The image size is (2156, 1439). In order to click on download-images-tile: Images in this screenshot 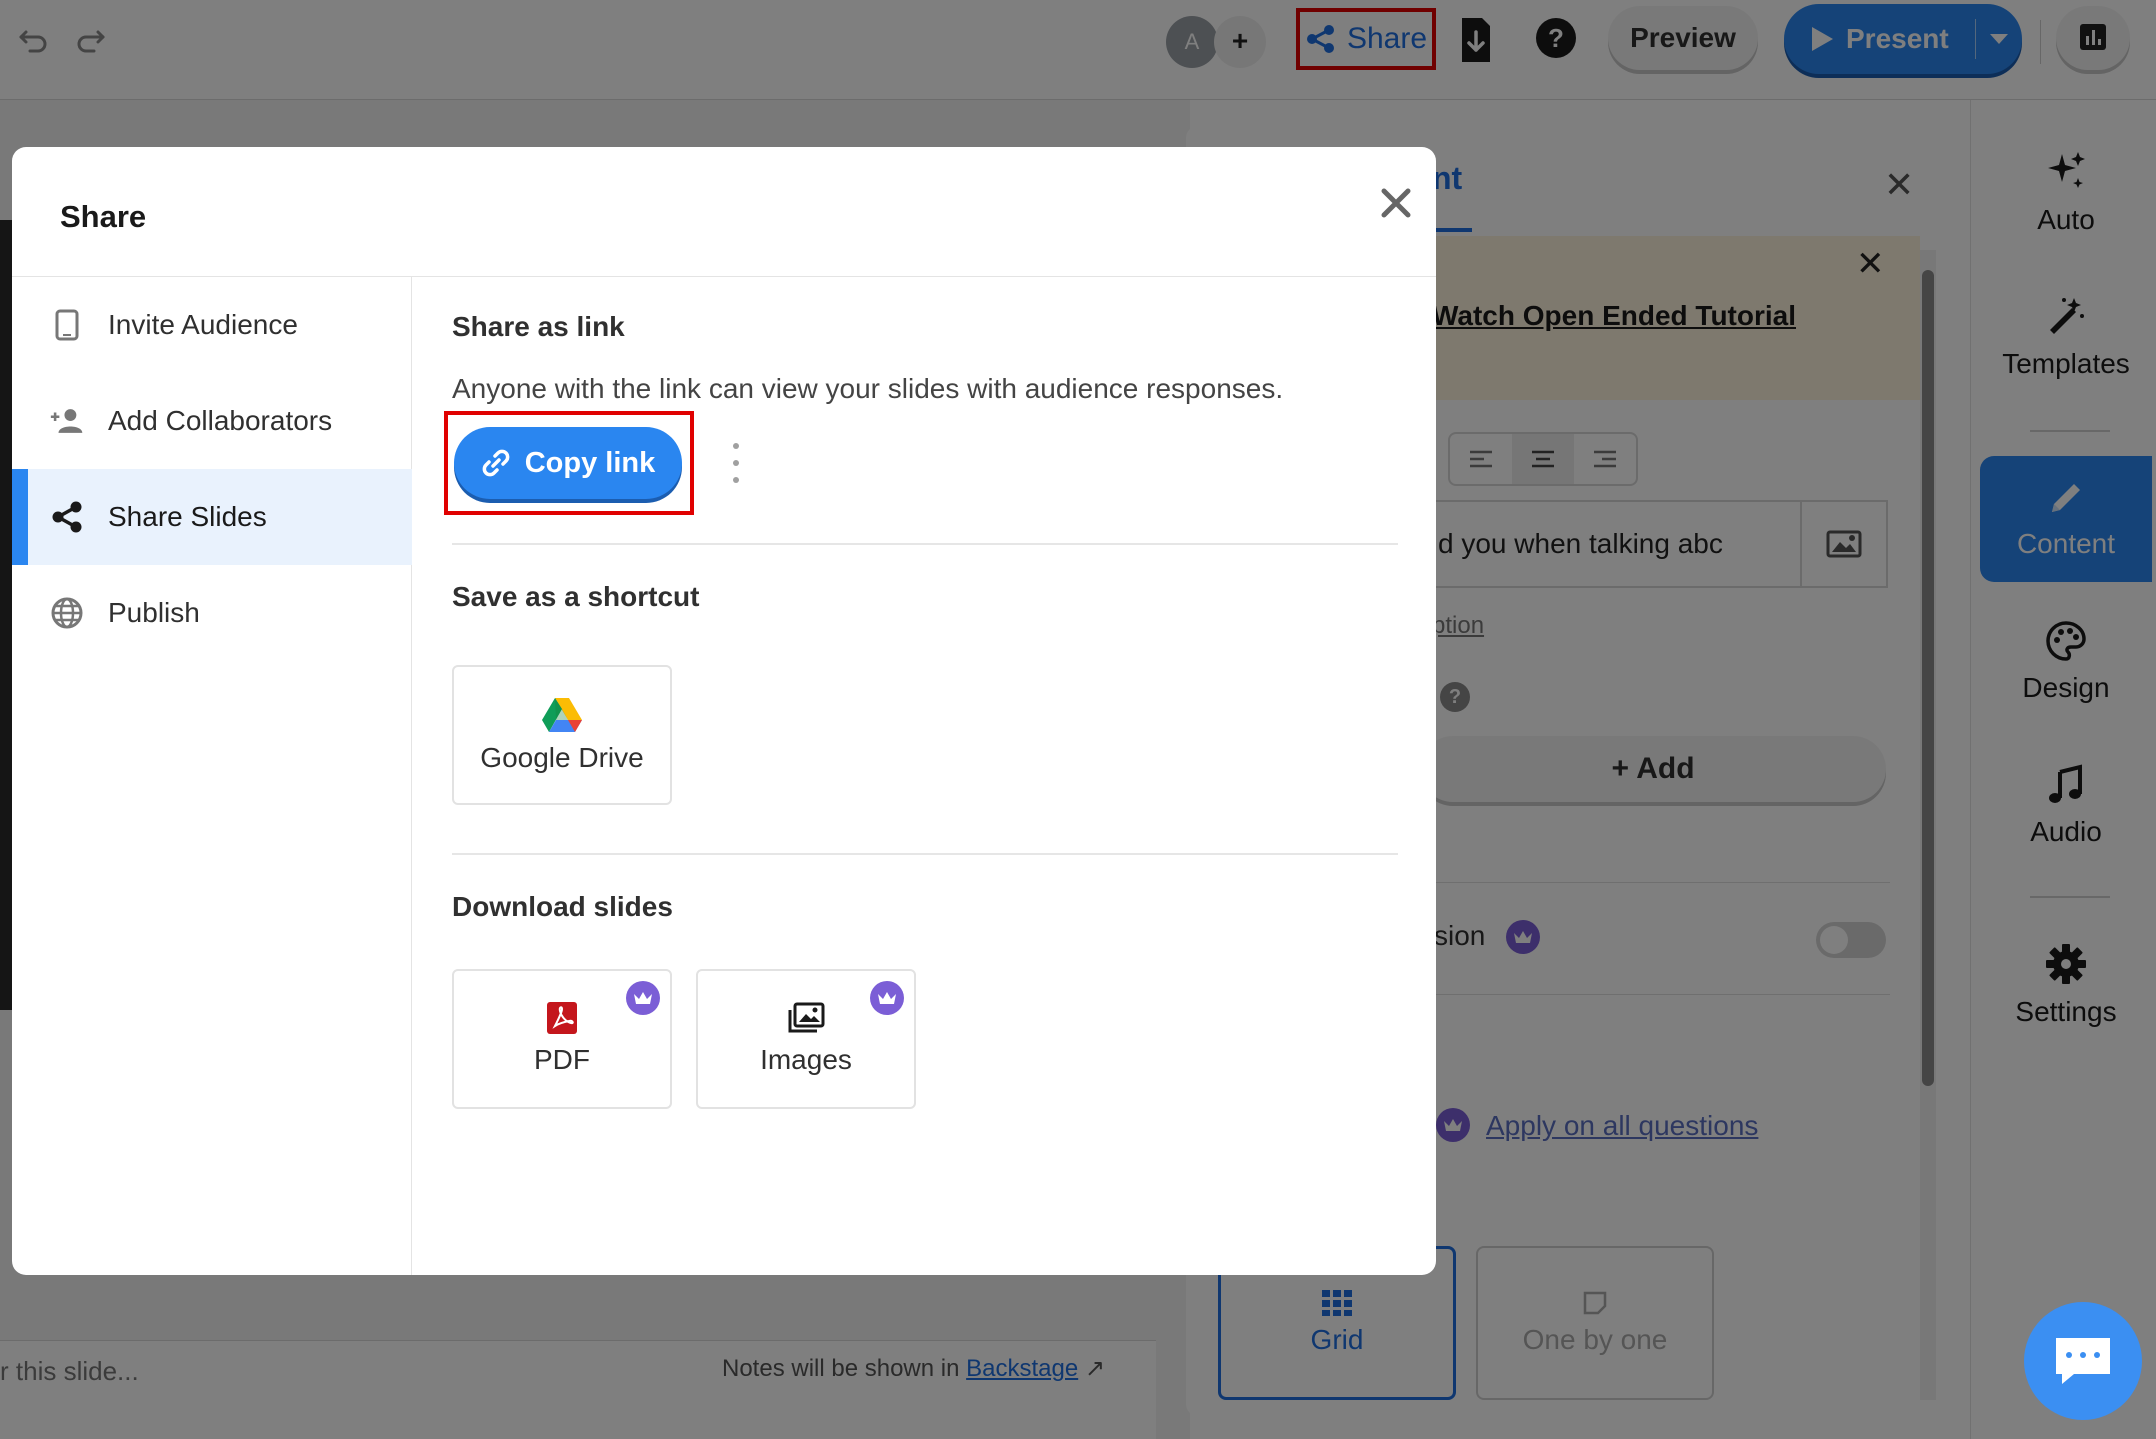, I will do `click(806, 1039)`.